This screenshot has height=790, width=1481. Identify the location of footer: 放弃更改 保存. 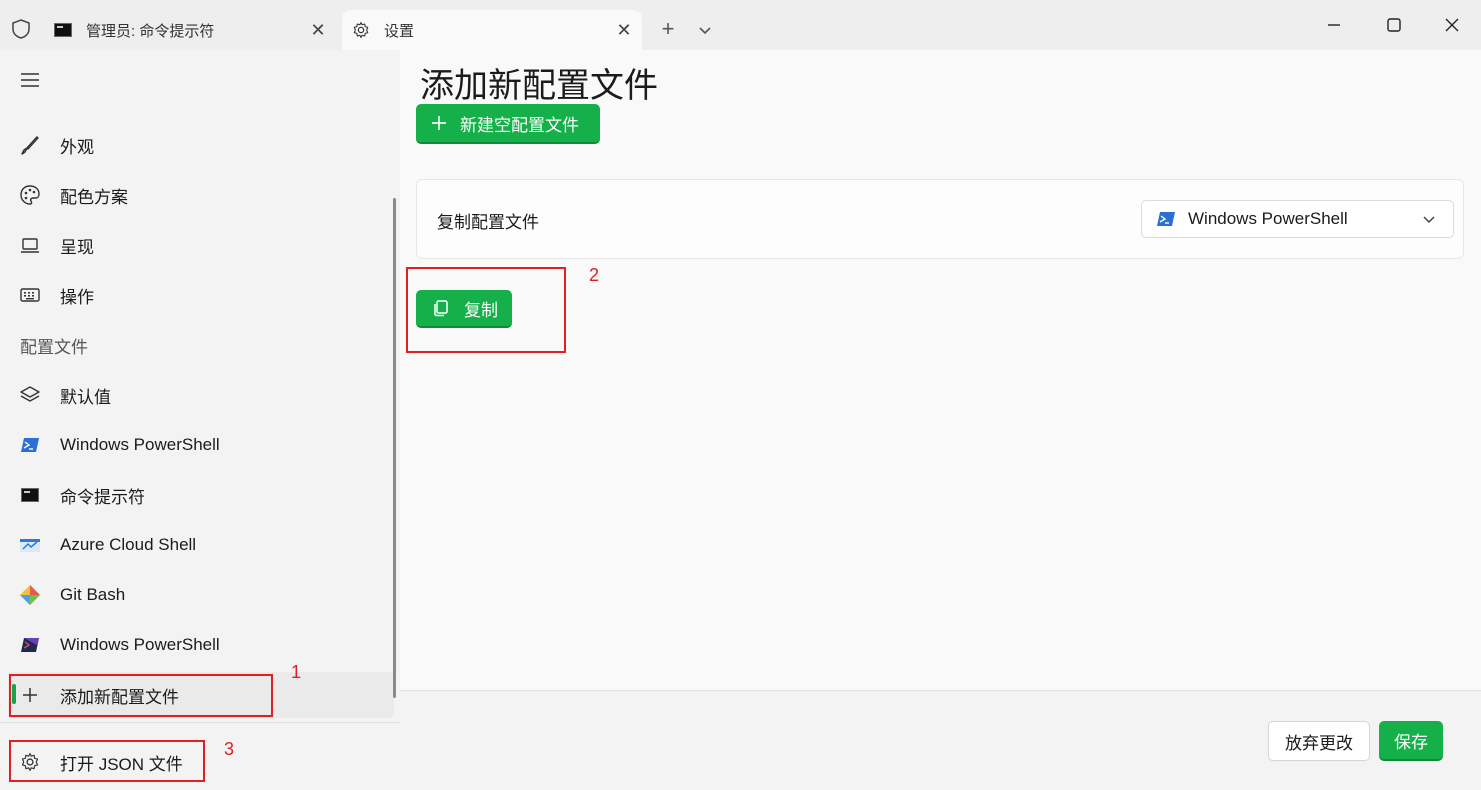
(940, 740).